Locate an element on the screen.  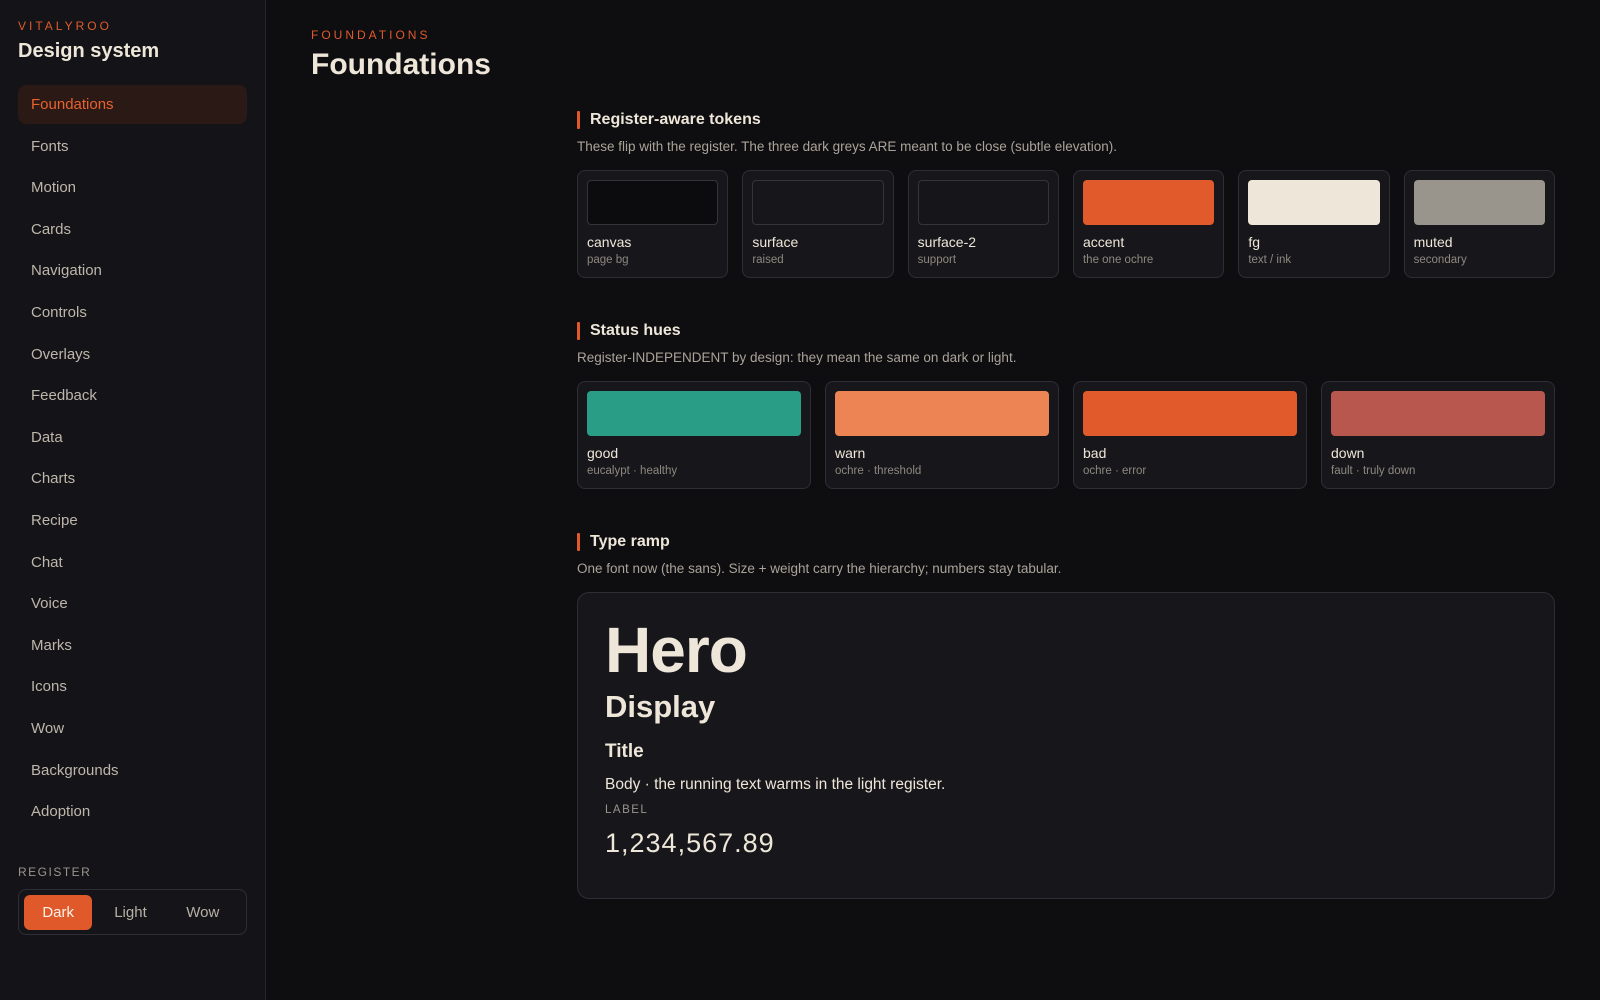
sidebar-item-backgrounds: Backgrounds is located at coordinates (132, 770).